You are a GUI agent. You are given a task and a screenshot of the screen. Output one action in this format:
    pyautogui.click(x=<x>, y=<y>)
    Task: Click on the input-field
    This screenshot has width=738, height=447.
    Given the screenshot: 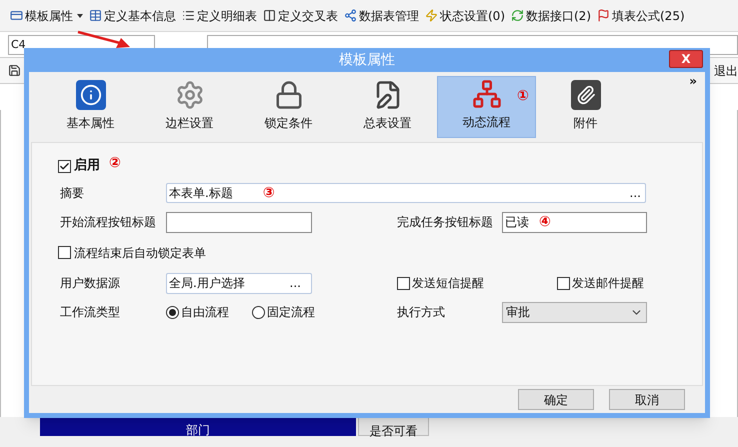 What is the action you would take?
    pyautogui.click(x=239, y=222)
    